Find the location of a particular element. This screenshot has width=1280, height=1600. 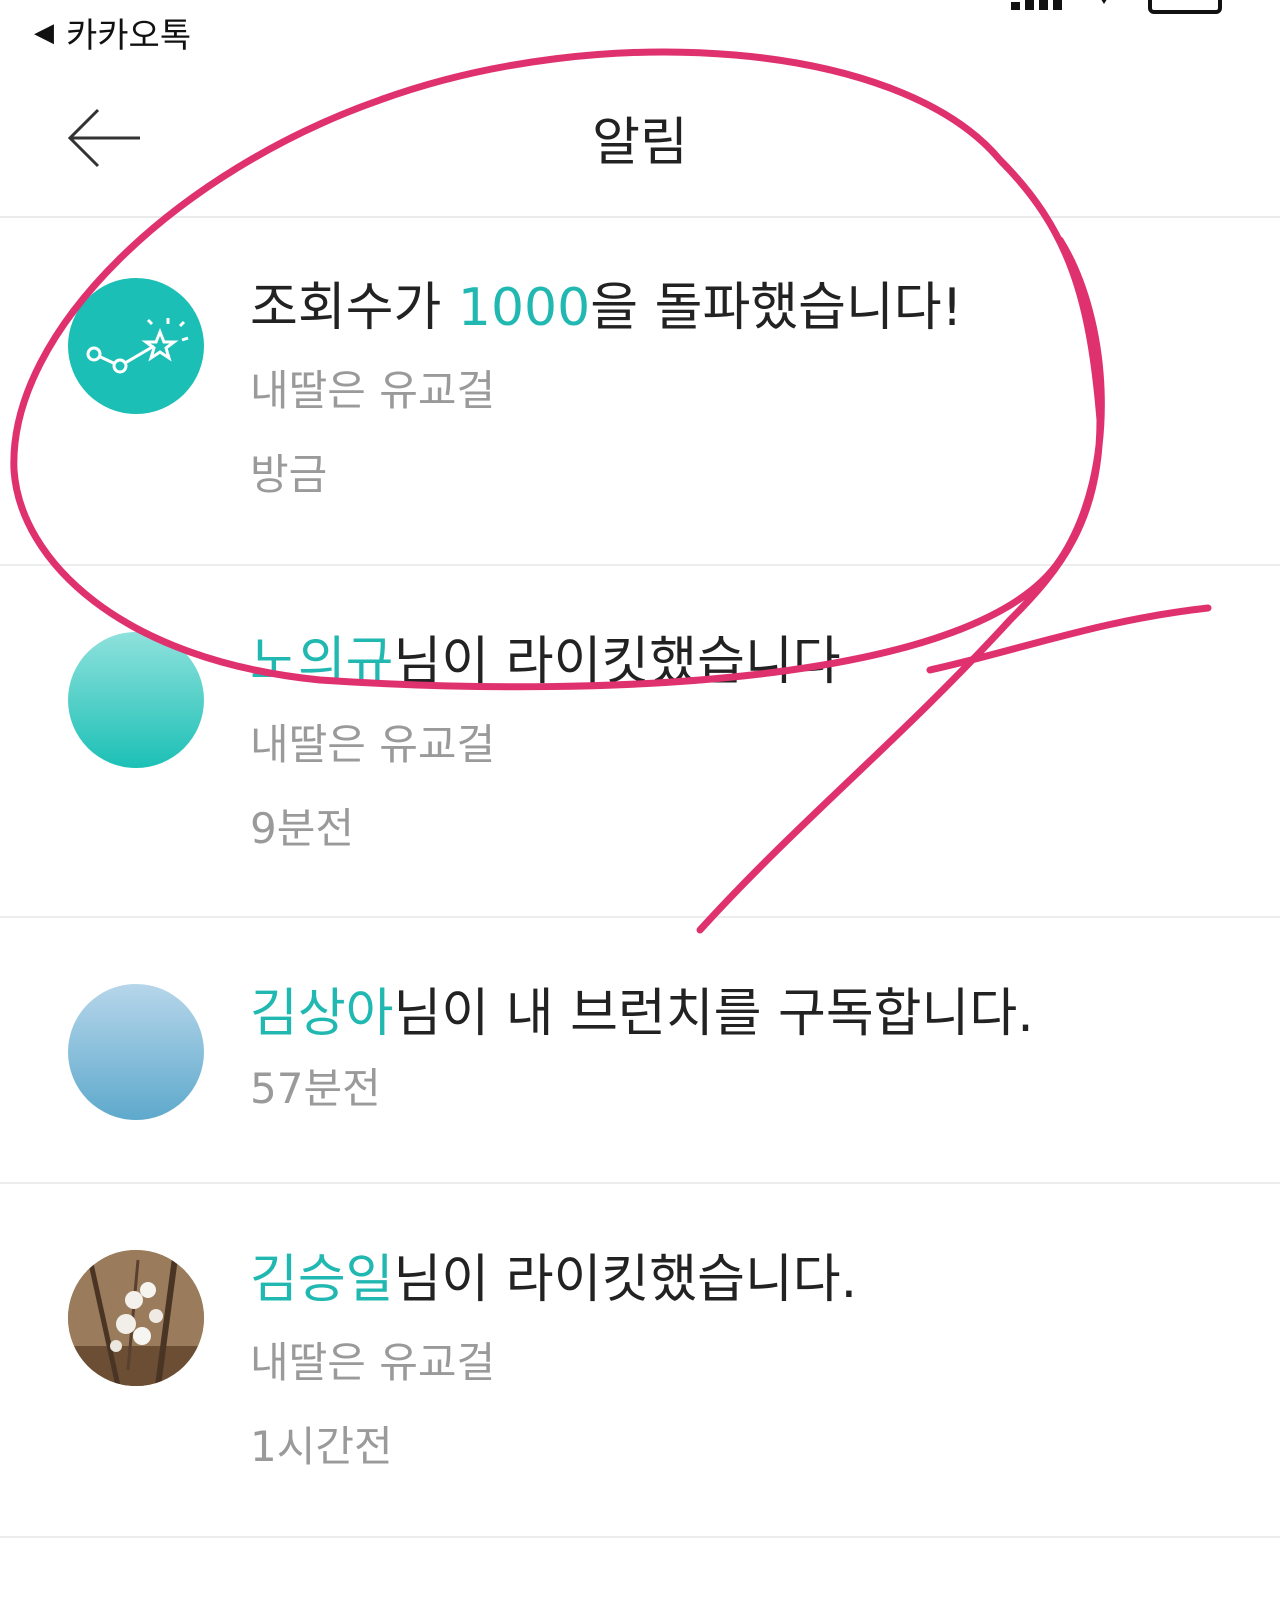

data-arrows-icon is located at coordinates (1104, 5).